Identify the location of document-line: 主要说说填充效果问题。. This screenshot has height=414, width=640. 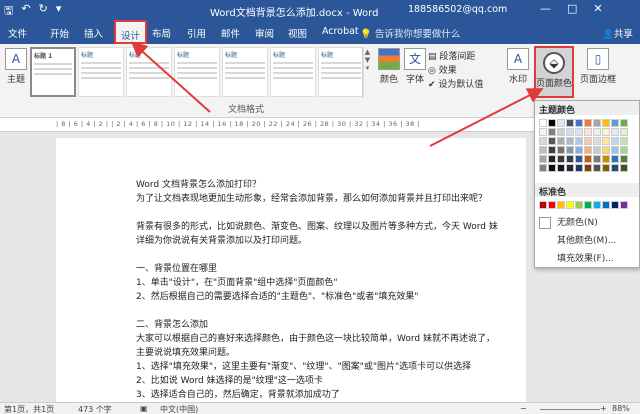
(331, 353).